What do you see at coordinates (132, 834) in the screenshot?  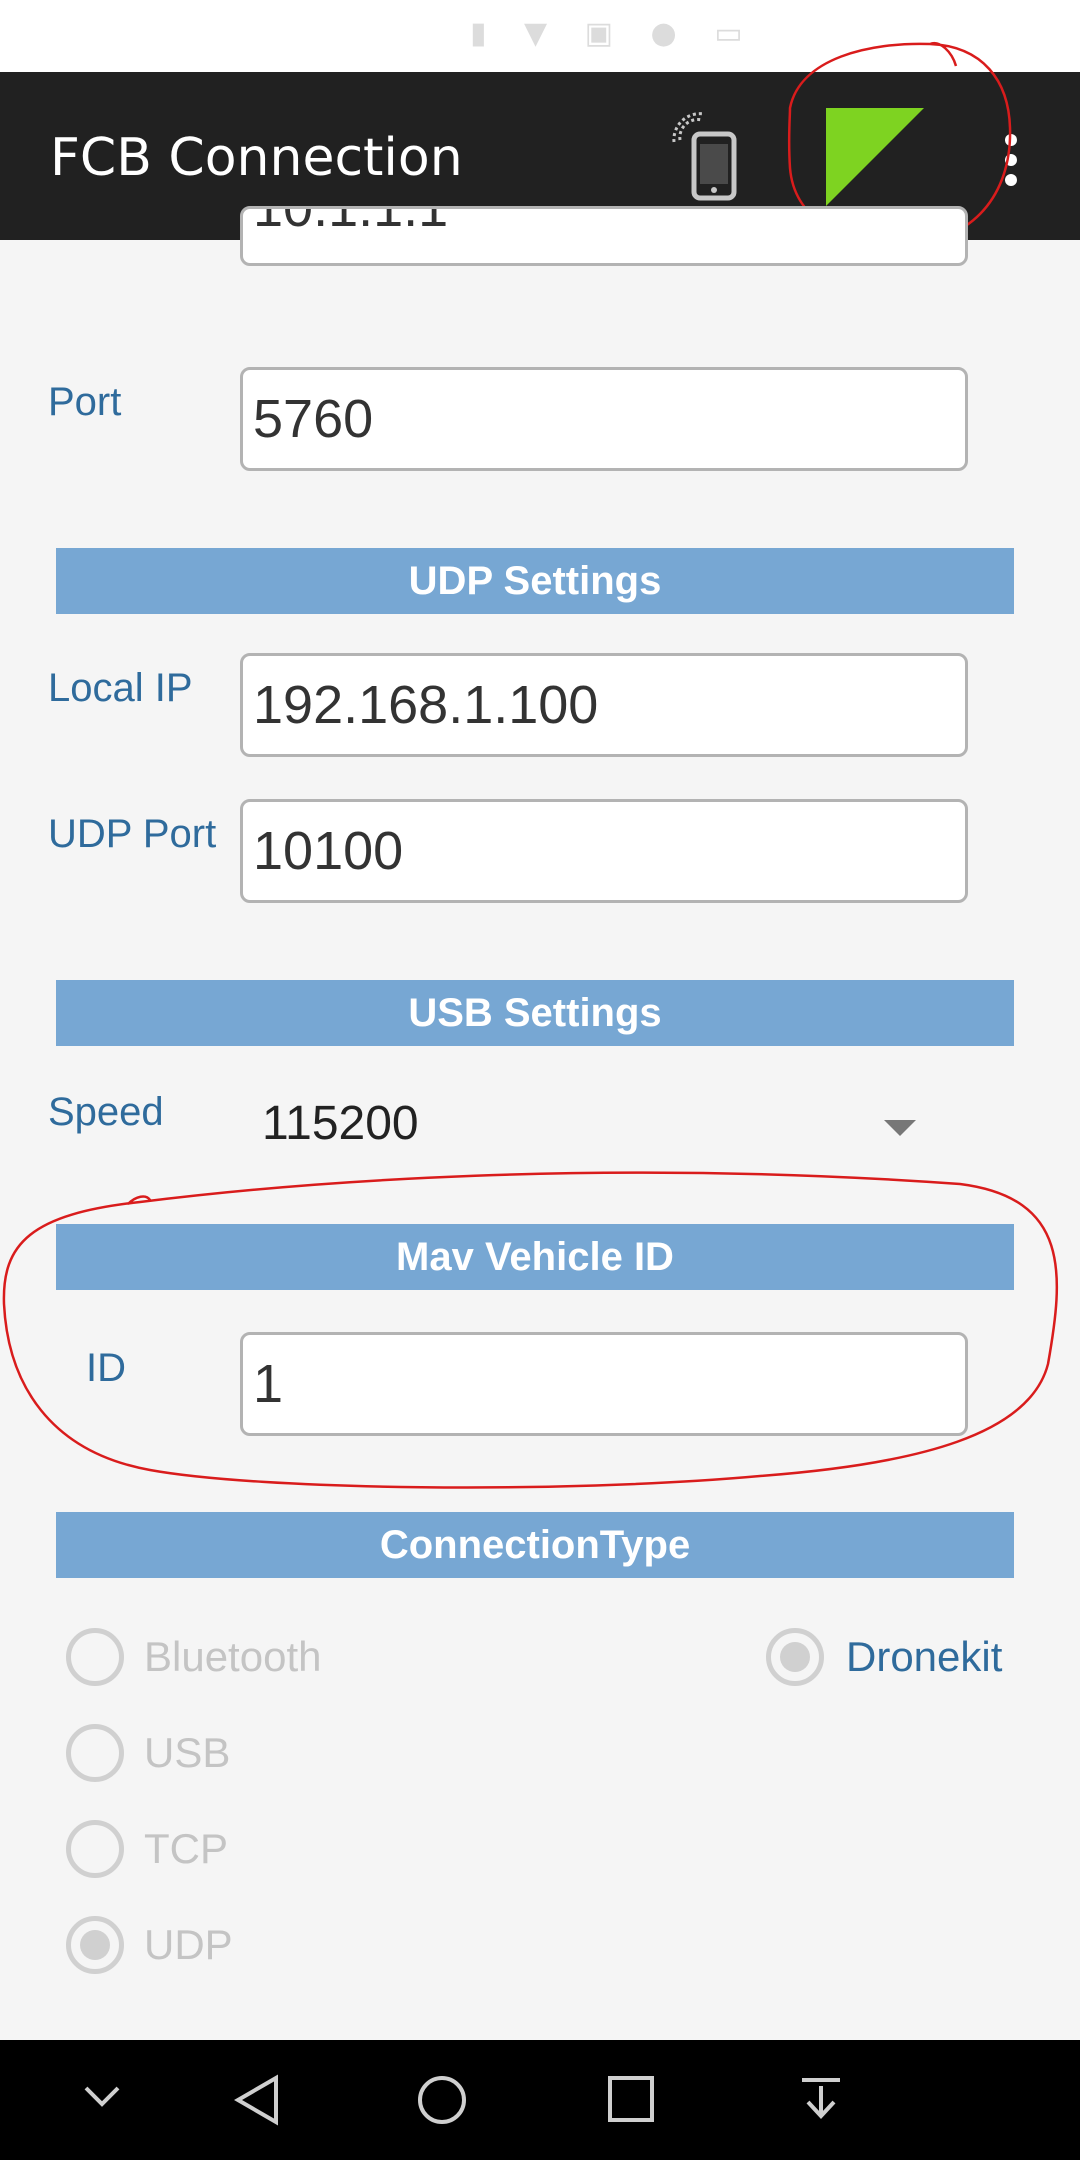 I see `udp-port-label: UDP Port` at bounding box center [132, 834].